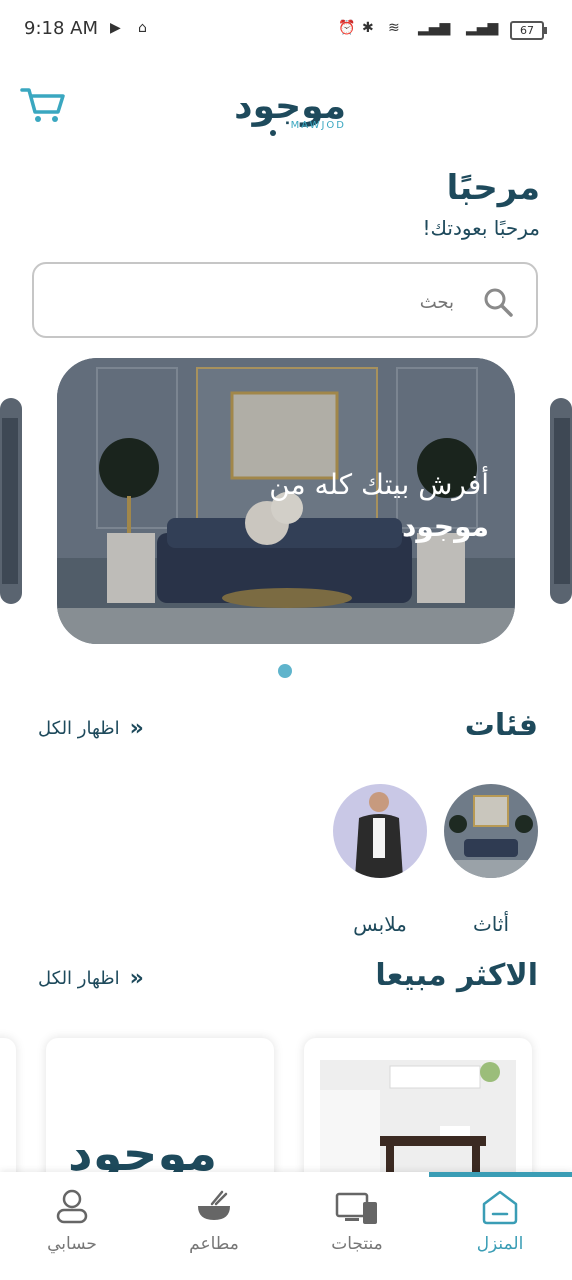 This screenshot has height=1280, width=572. Describe the element at coordinates (214, 1244) in the screenshot. I see `nav-restaurants-label: مطاعم` at that location.